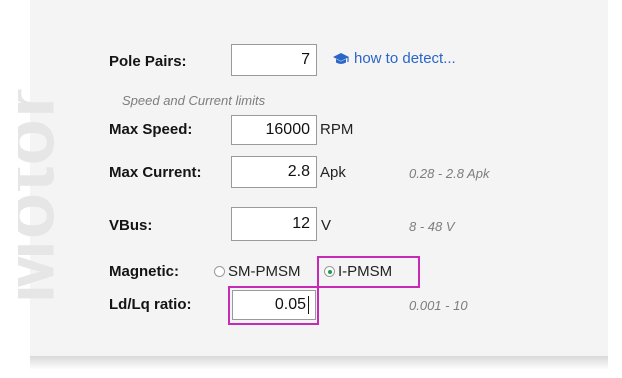  What do you see at coordinates (274, 172) in the screenshot?
I see `max-current-input: 2.8` at bounding box center [274, 172].